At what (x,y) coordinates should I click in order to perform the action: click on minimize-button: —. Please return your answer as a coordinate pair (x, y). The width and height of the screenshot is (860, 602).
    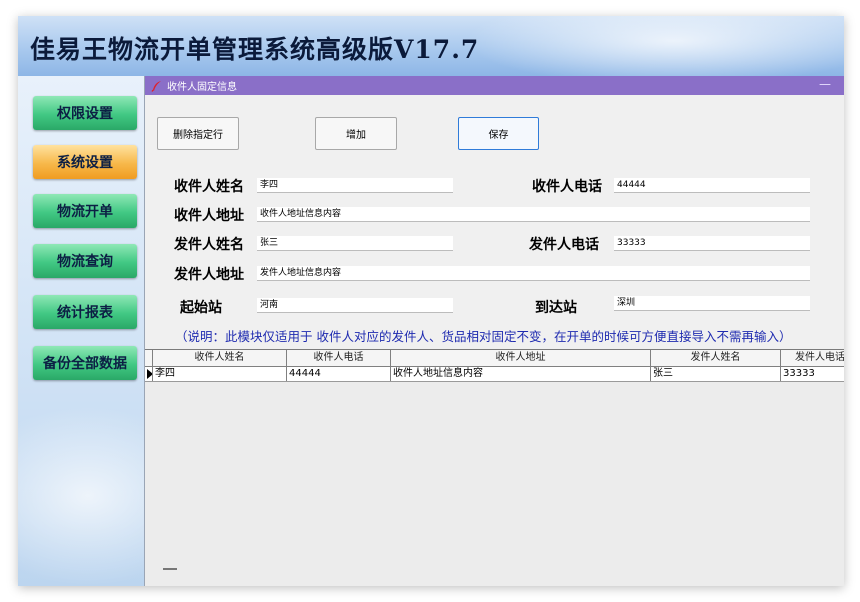
    Looking at the image, I should click on (825, 84).